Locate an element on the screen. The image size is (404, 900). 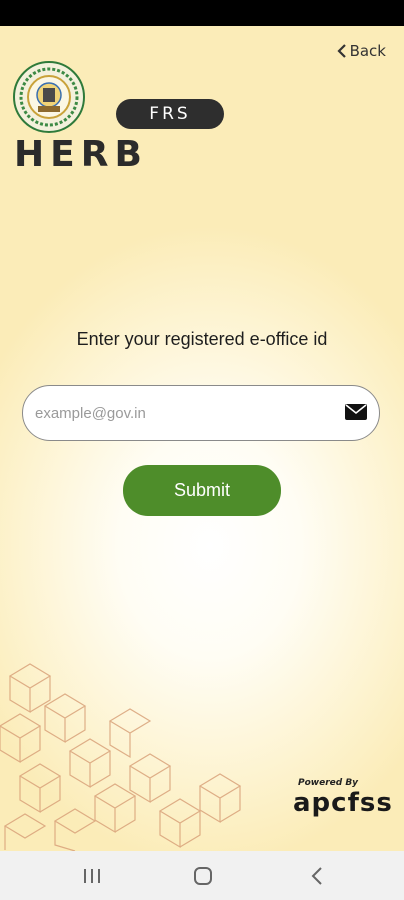
recent-apps-icon is located at coordinates (92, 876).